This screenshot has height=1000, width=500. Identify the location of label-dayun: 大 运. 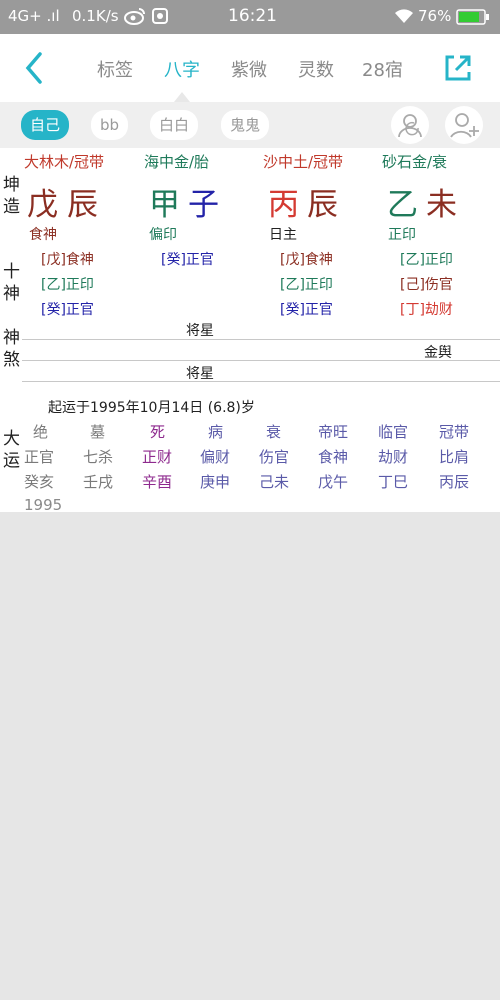
(11, 450).